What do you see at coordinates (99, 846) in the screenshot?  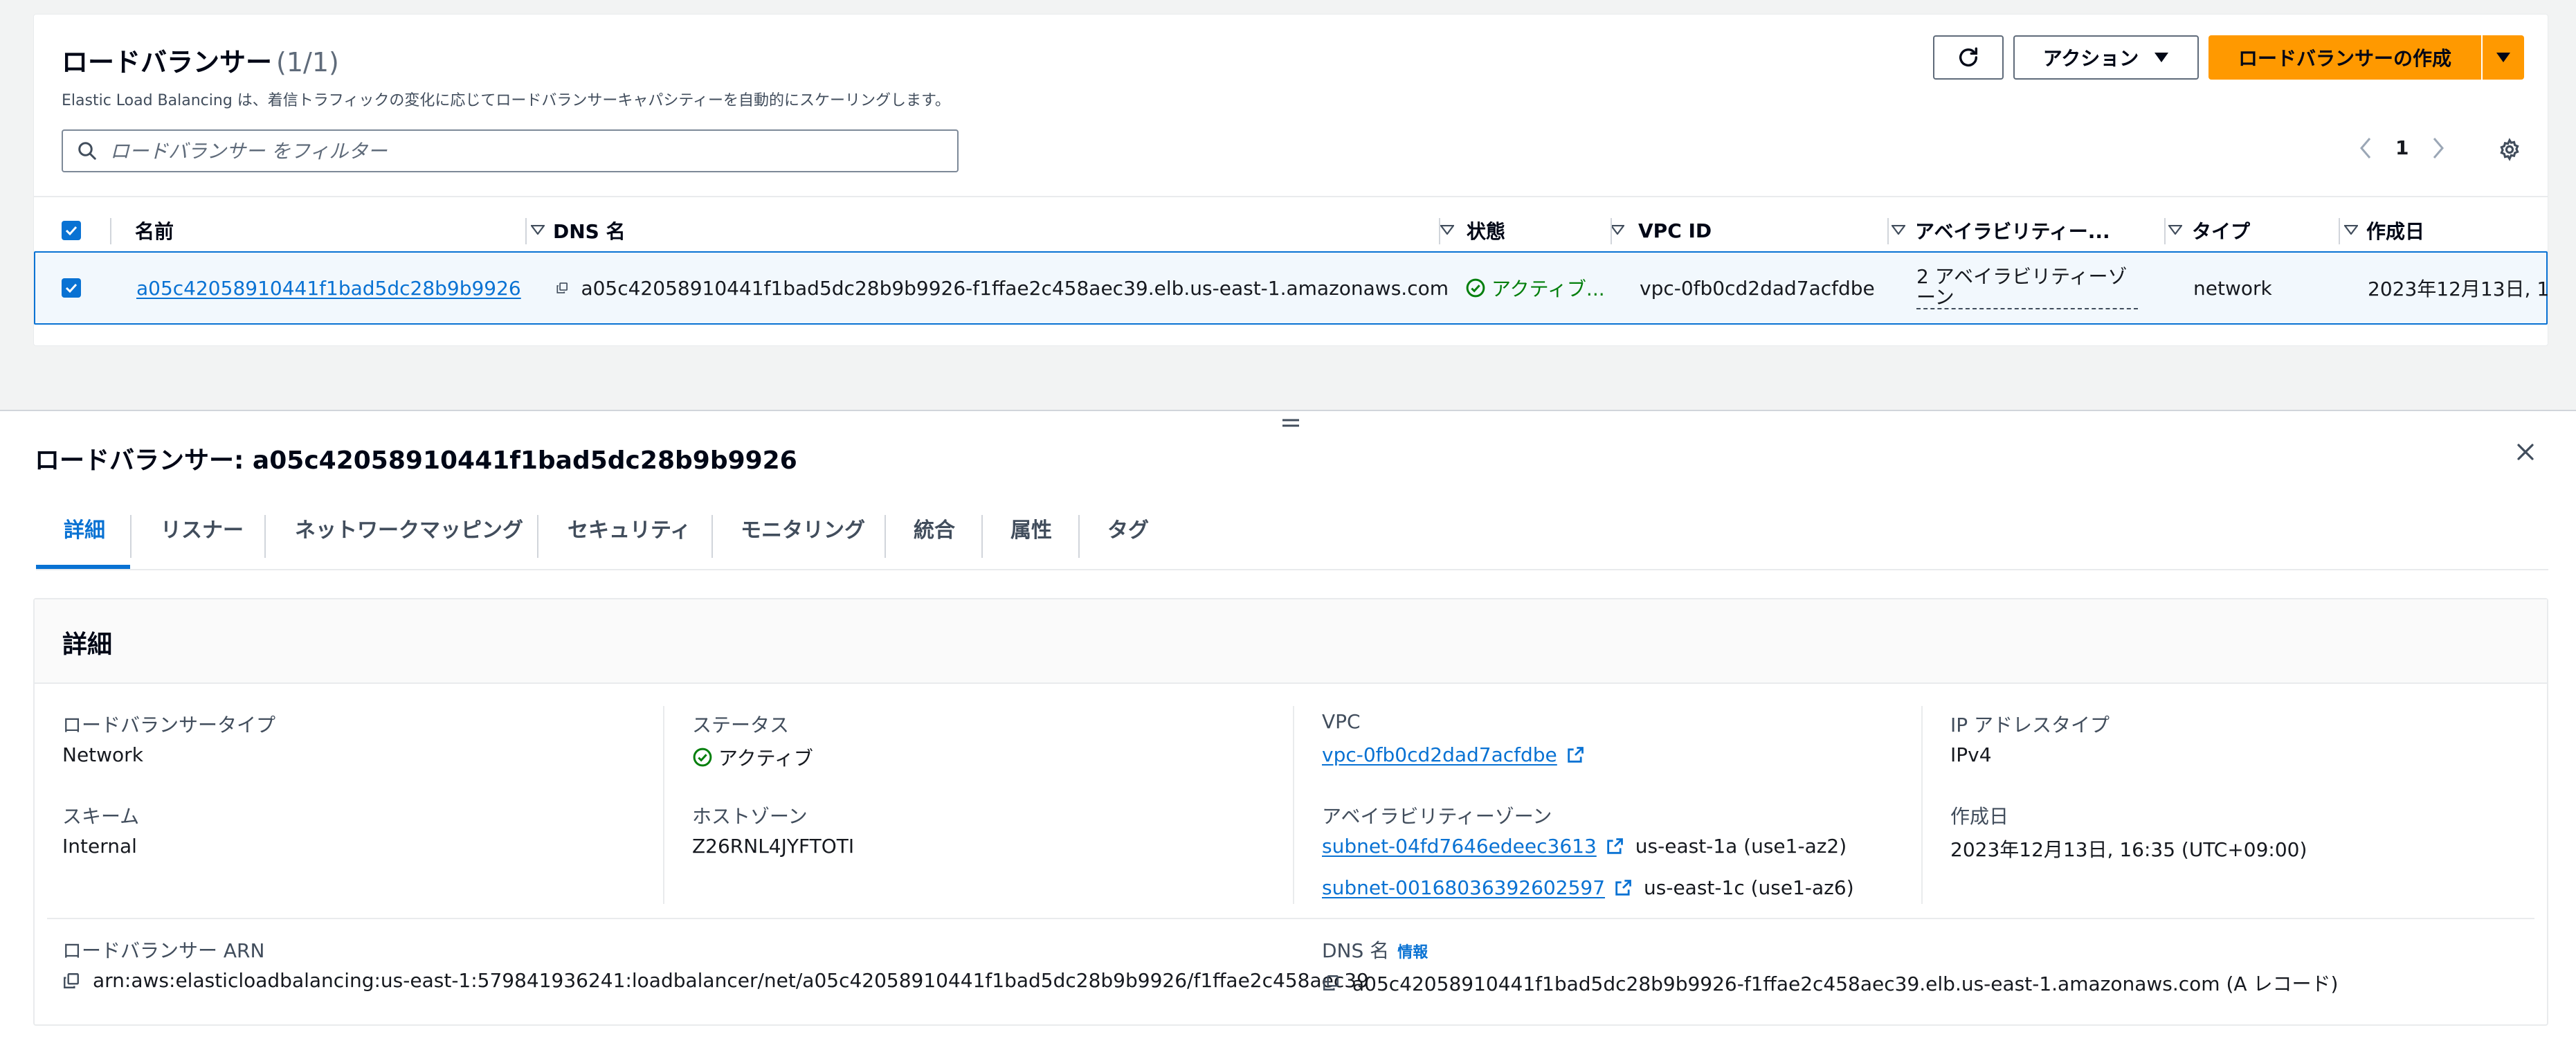 I see `scheme-value: Internal` at bounding box center [99, 846].